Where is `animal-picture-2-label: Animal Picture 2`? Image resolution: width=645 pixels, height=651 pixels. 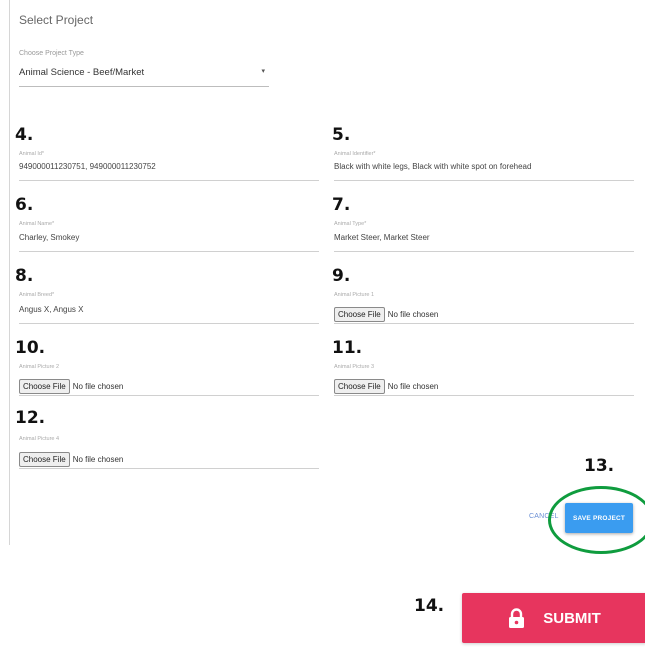 animal-picture-2-label: Animal Picture 2 is located at coordinates (39, 367).